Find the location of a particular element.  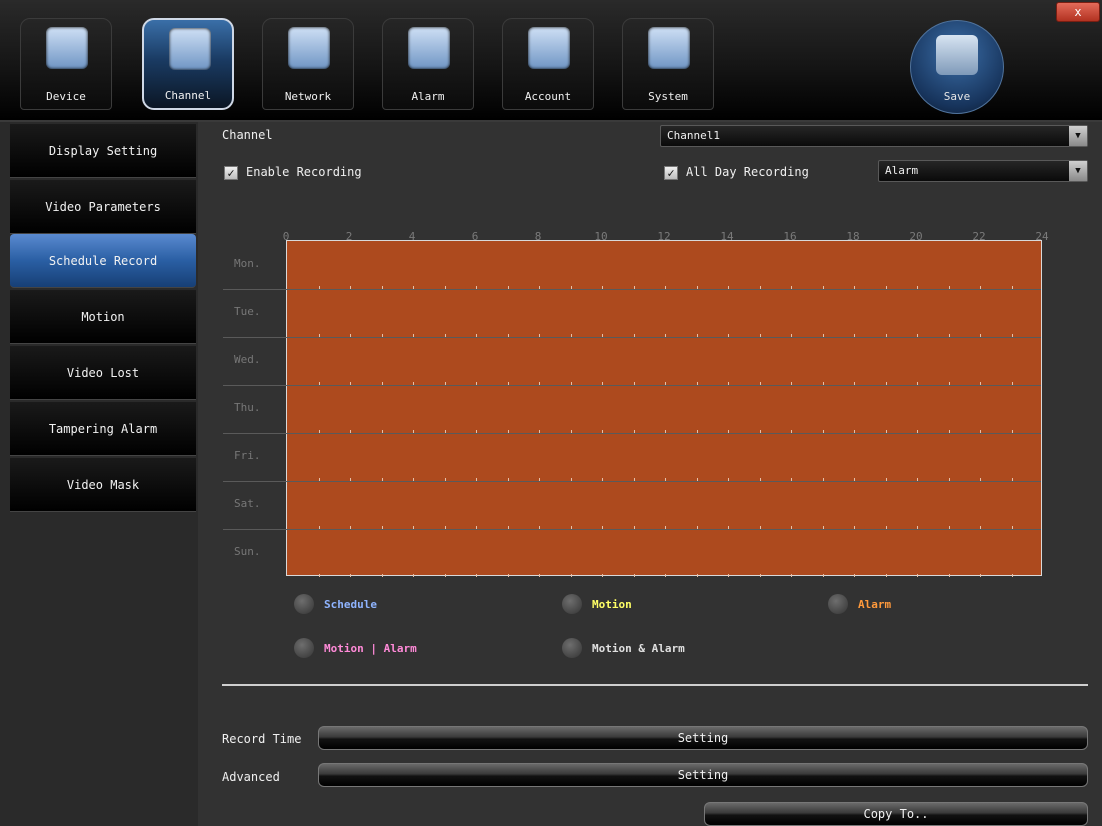

day-label: Fri. is located at coordinates (247, 455).